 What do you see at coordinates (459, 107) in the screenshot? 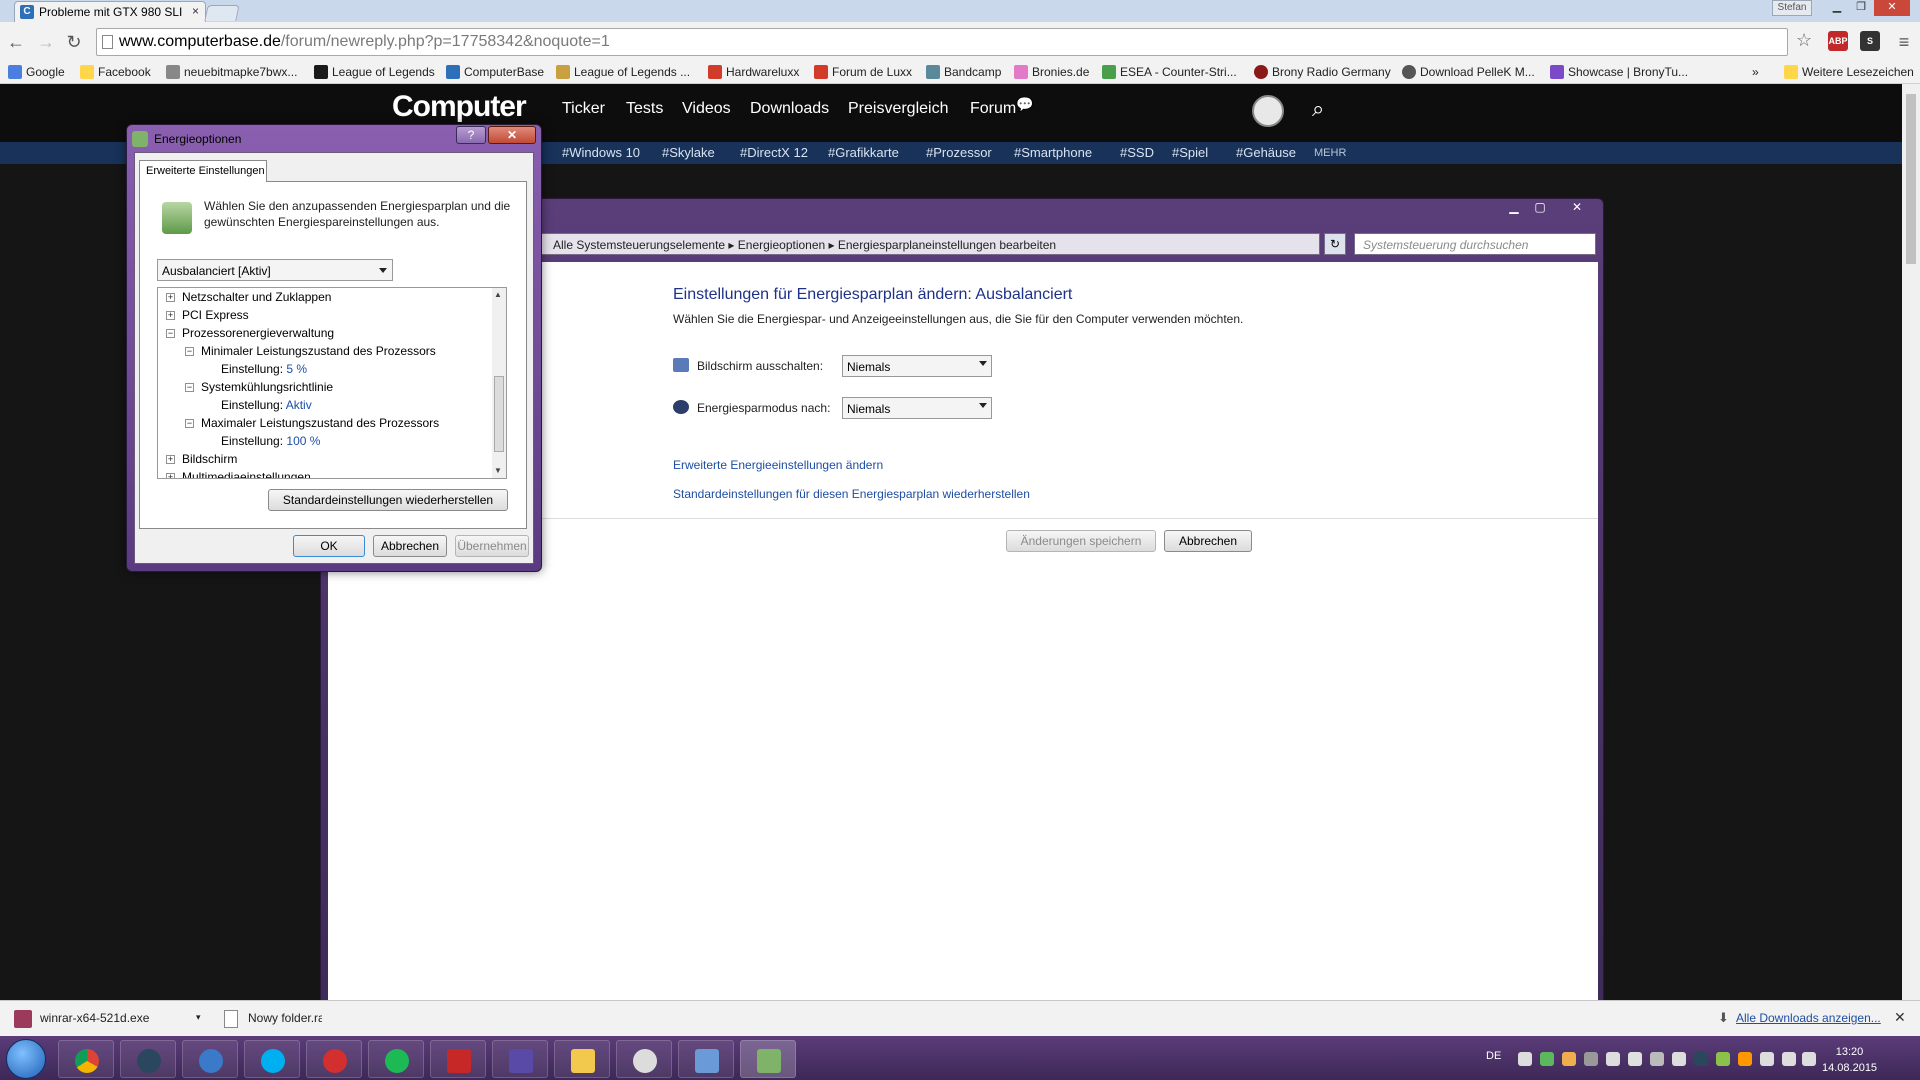
I see `computerbase-logo: Computer` at bounding box center [459, 107].